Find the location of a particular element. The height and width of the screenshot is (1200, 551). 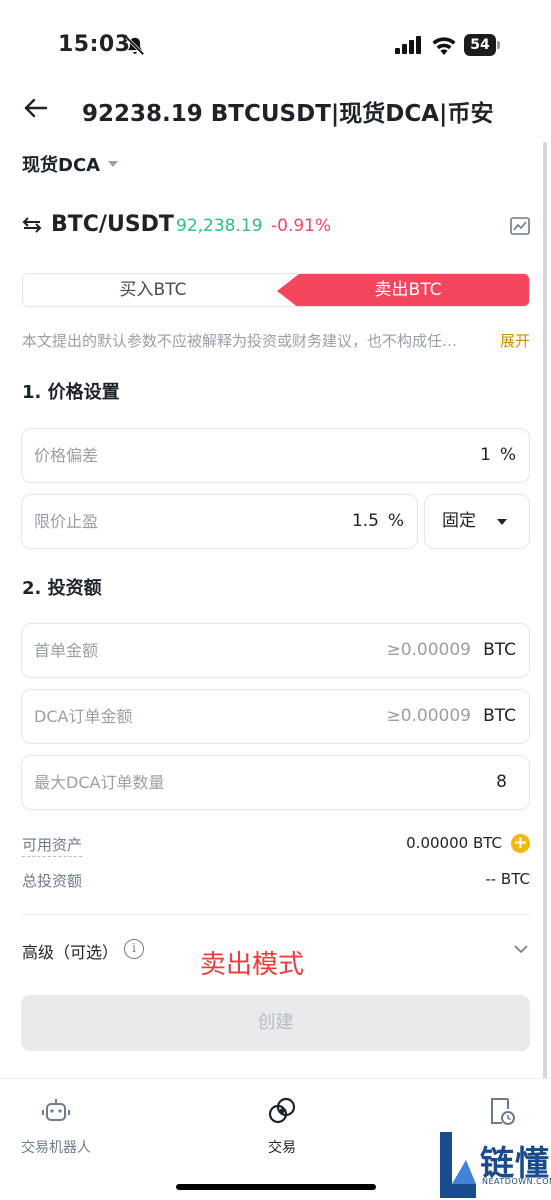

dca-order-placeholder: ≥0.00009 is located at coordinates (428, 716).